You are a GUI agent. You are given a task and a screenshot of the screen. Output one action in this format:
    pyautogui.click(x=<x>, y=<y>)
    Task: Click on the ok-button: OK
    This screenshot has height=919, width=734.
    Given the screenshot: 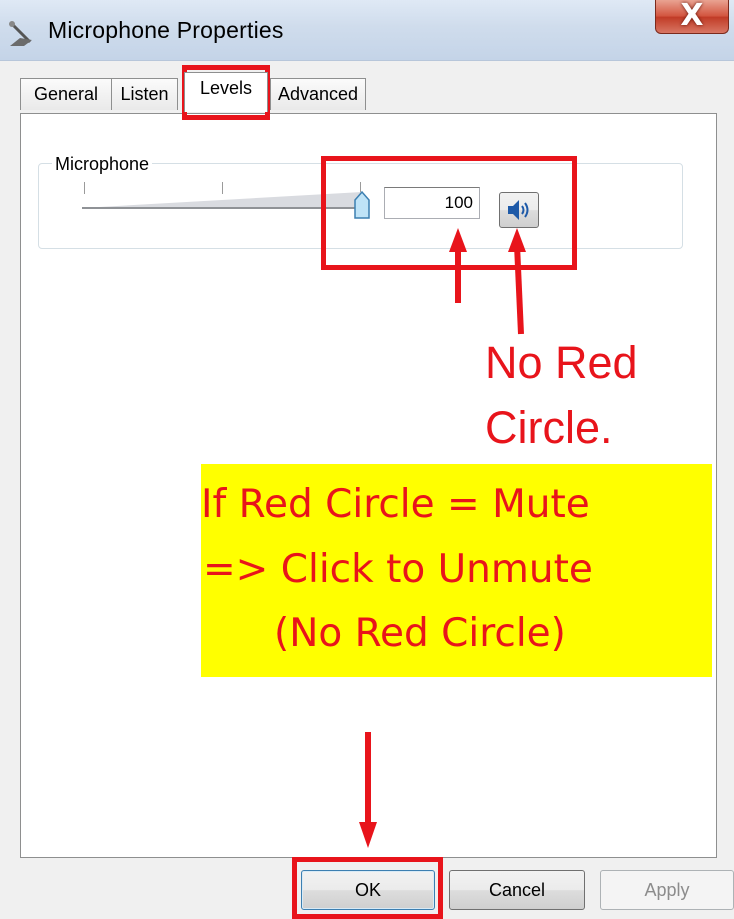 What is the action you would take?
    pyautogui.click(x=368, y=890)
    